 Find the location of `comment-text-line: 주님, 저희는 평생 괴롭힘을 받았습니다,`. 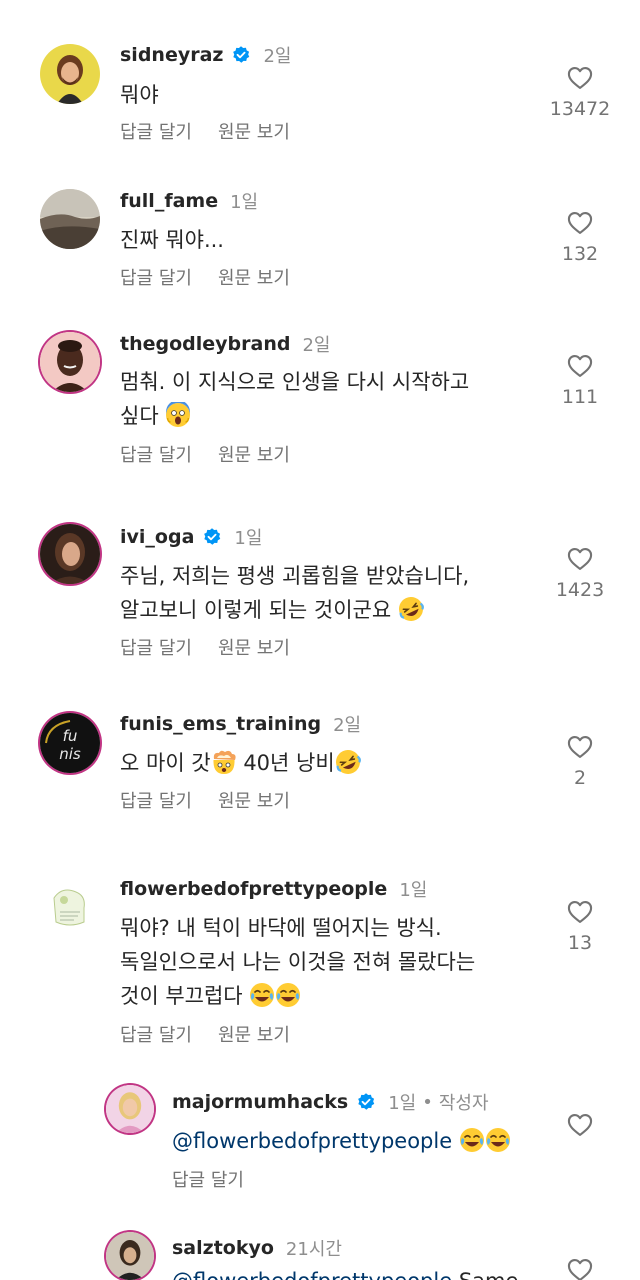

comment-text-line: 주님, 저희는 평생 괴롭힘을 받았습니다, is located at coordinates (295, 576).